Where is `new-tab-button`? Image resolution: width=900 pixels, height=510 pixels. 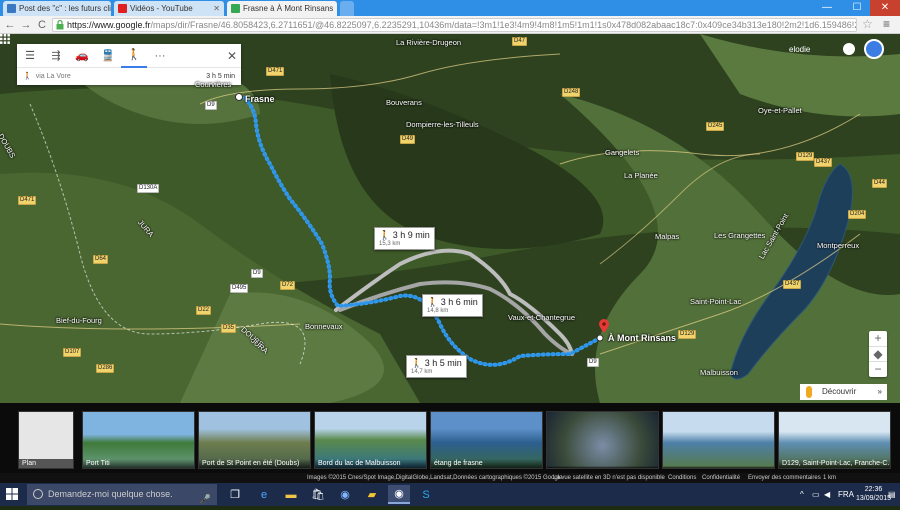 new-tab-button is located at coordinates (347, 8).